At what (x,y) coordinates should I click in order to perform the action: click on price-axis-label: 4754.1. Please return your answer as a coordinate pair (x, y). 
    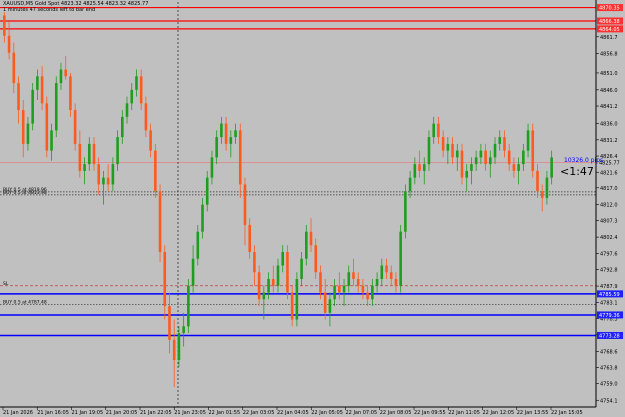
    Looking at the image, I should click on (609, 401).